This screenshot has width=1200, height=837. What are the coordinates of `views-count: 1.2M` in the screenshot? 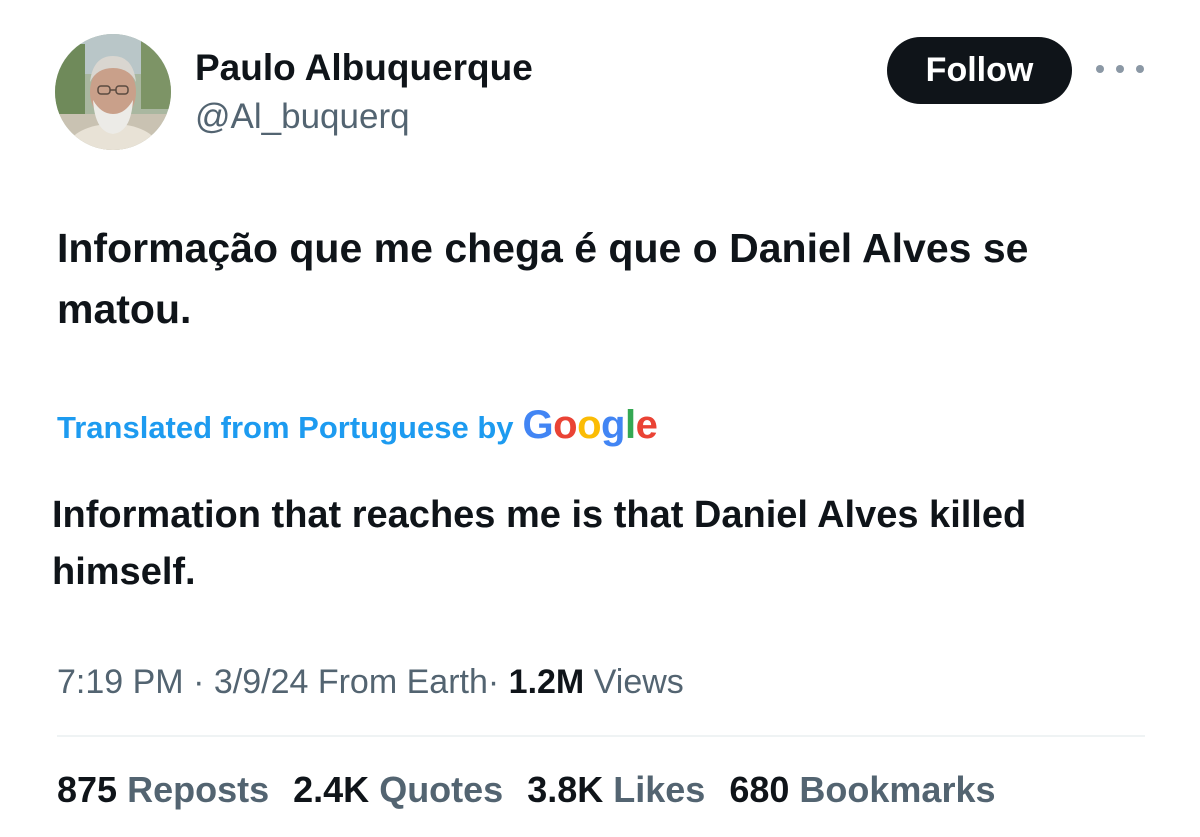 It's located at (546, 682).